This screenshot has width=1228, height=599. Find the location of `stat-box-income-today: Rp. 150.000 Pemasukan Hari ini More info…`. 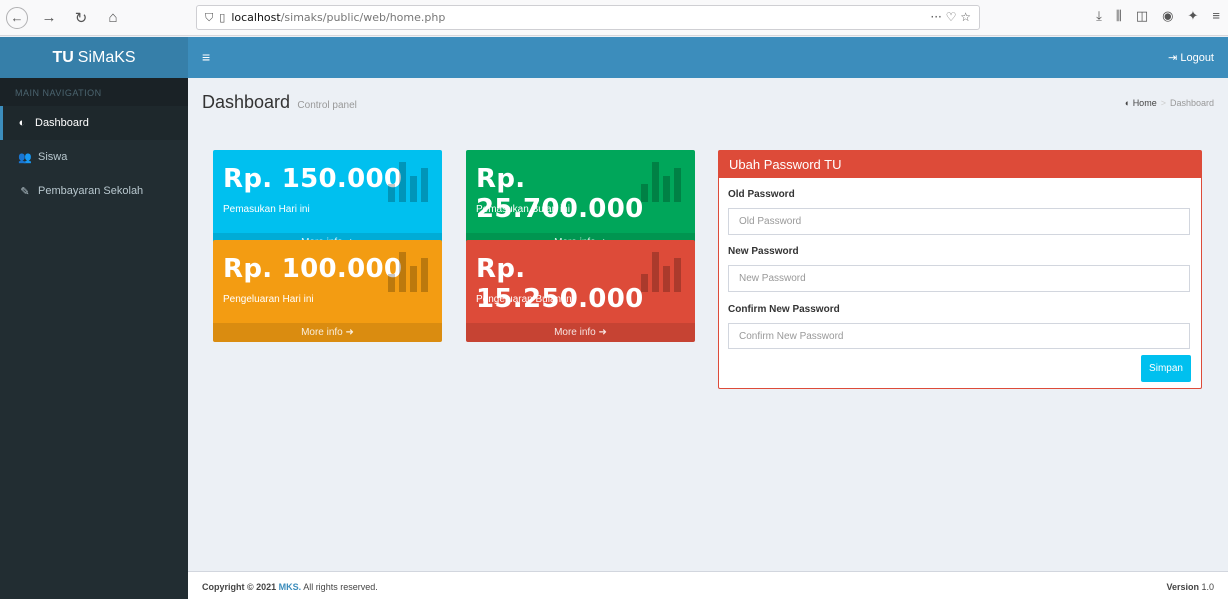

stat-box-income-today: Rp. 150.000 Pemasukan Hari ini More info… is located at coordinates (327, 201).